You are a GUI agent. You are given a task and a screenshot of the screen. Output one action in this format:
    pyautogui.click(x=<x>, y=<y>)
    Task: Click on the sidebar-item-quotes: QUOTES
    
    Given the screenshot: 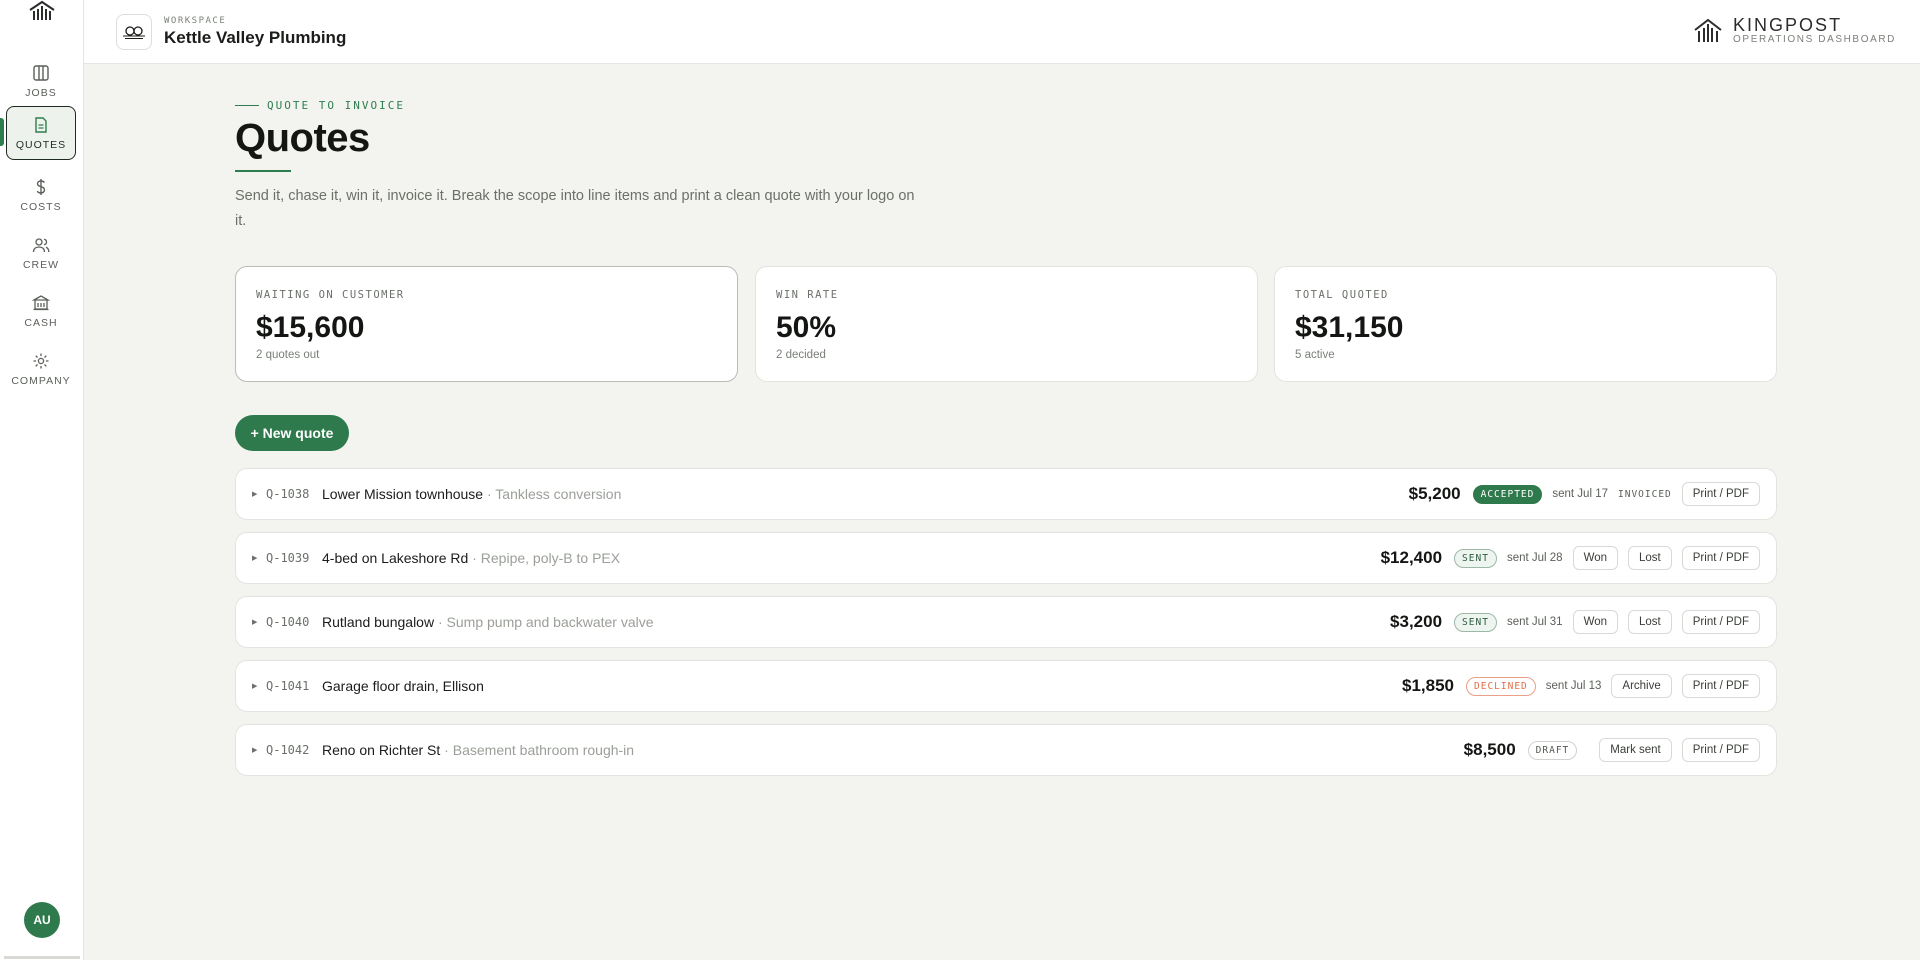 What is the action you would take?
    pyautogui.click(x=41, y=133)
    